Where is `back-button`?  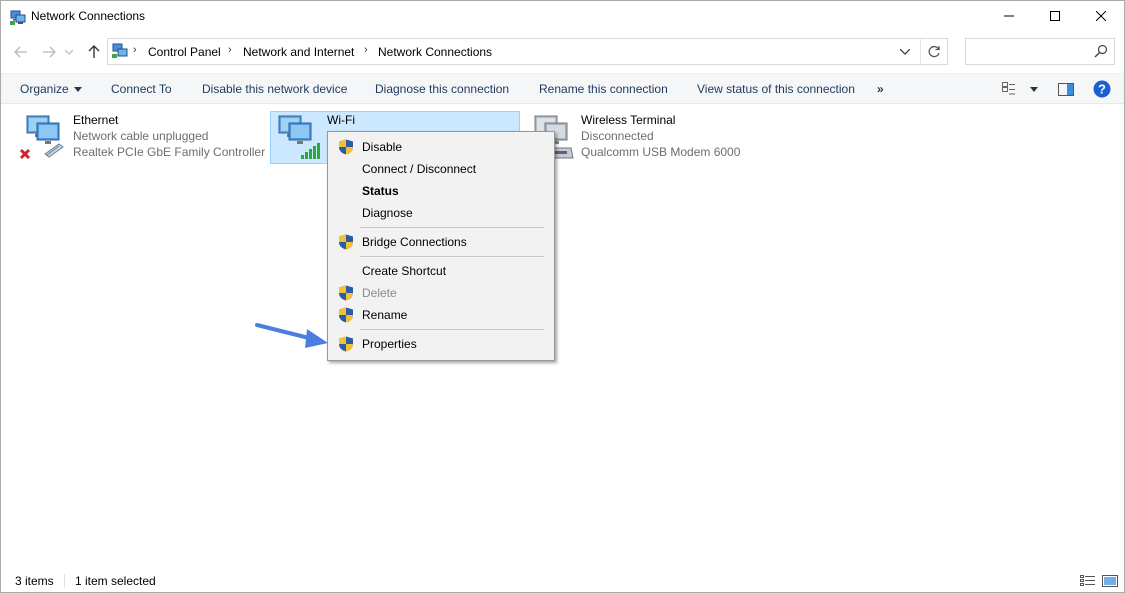 back-button is located at coordinates (21, 52).